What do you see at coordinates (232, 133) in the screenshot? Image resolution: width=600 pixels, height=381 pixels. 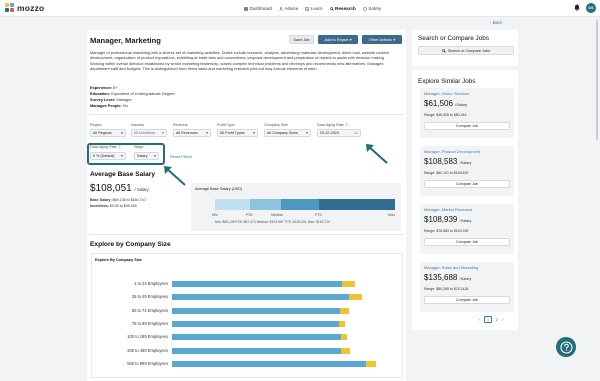 I see `profit-type-value: All Profit Types` at bounding box center [232, 133].